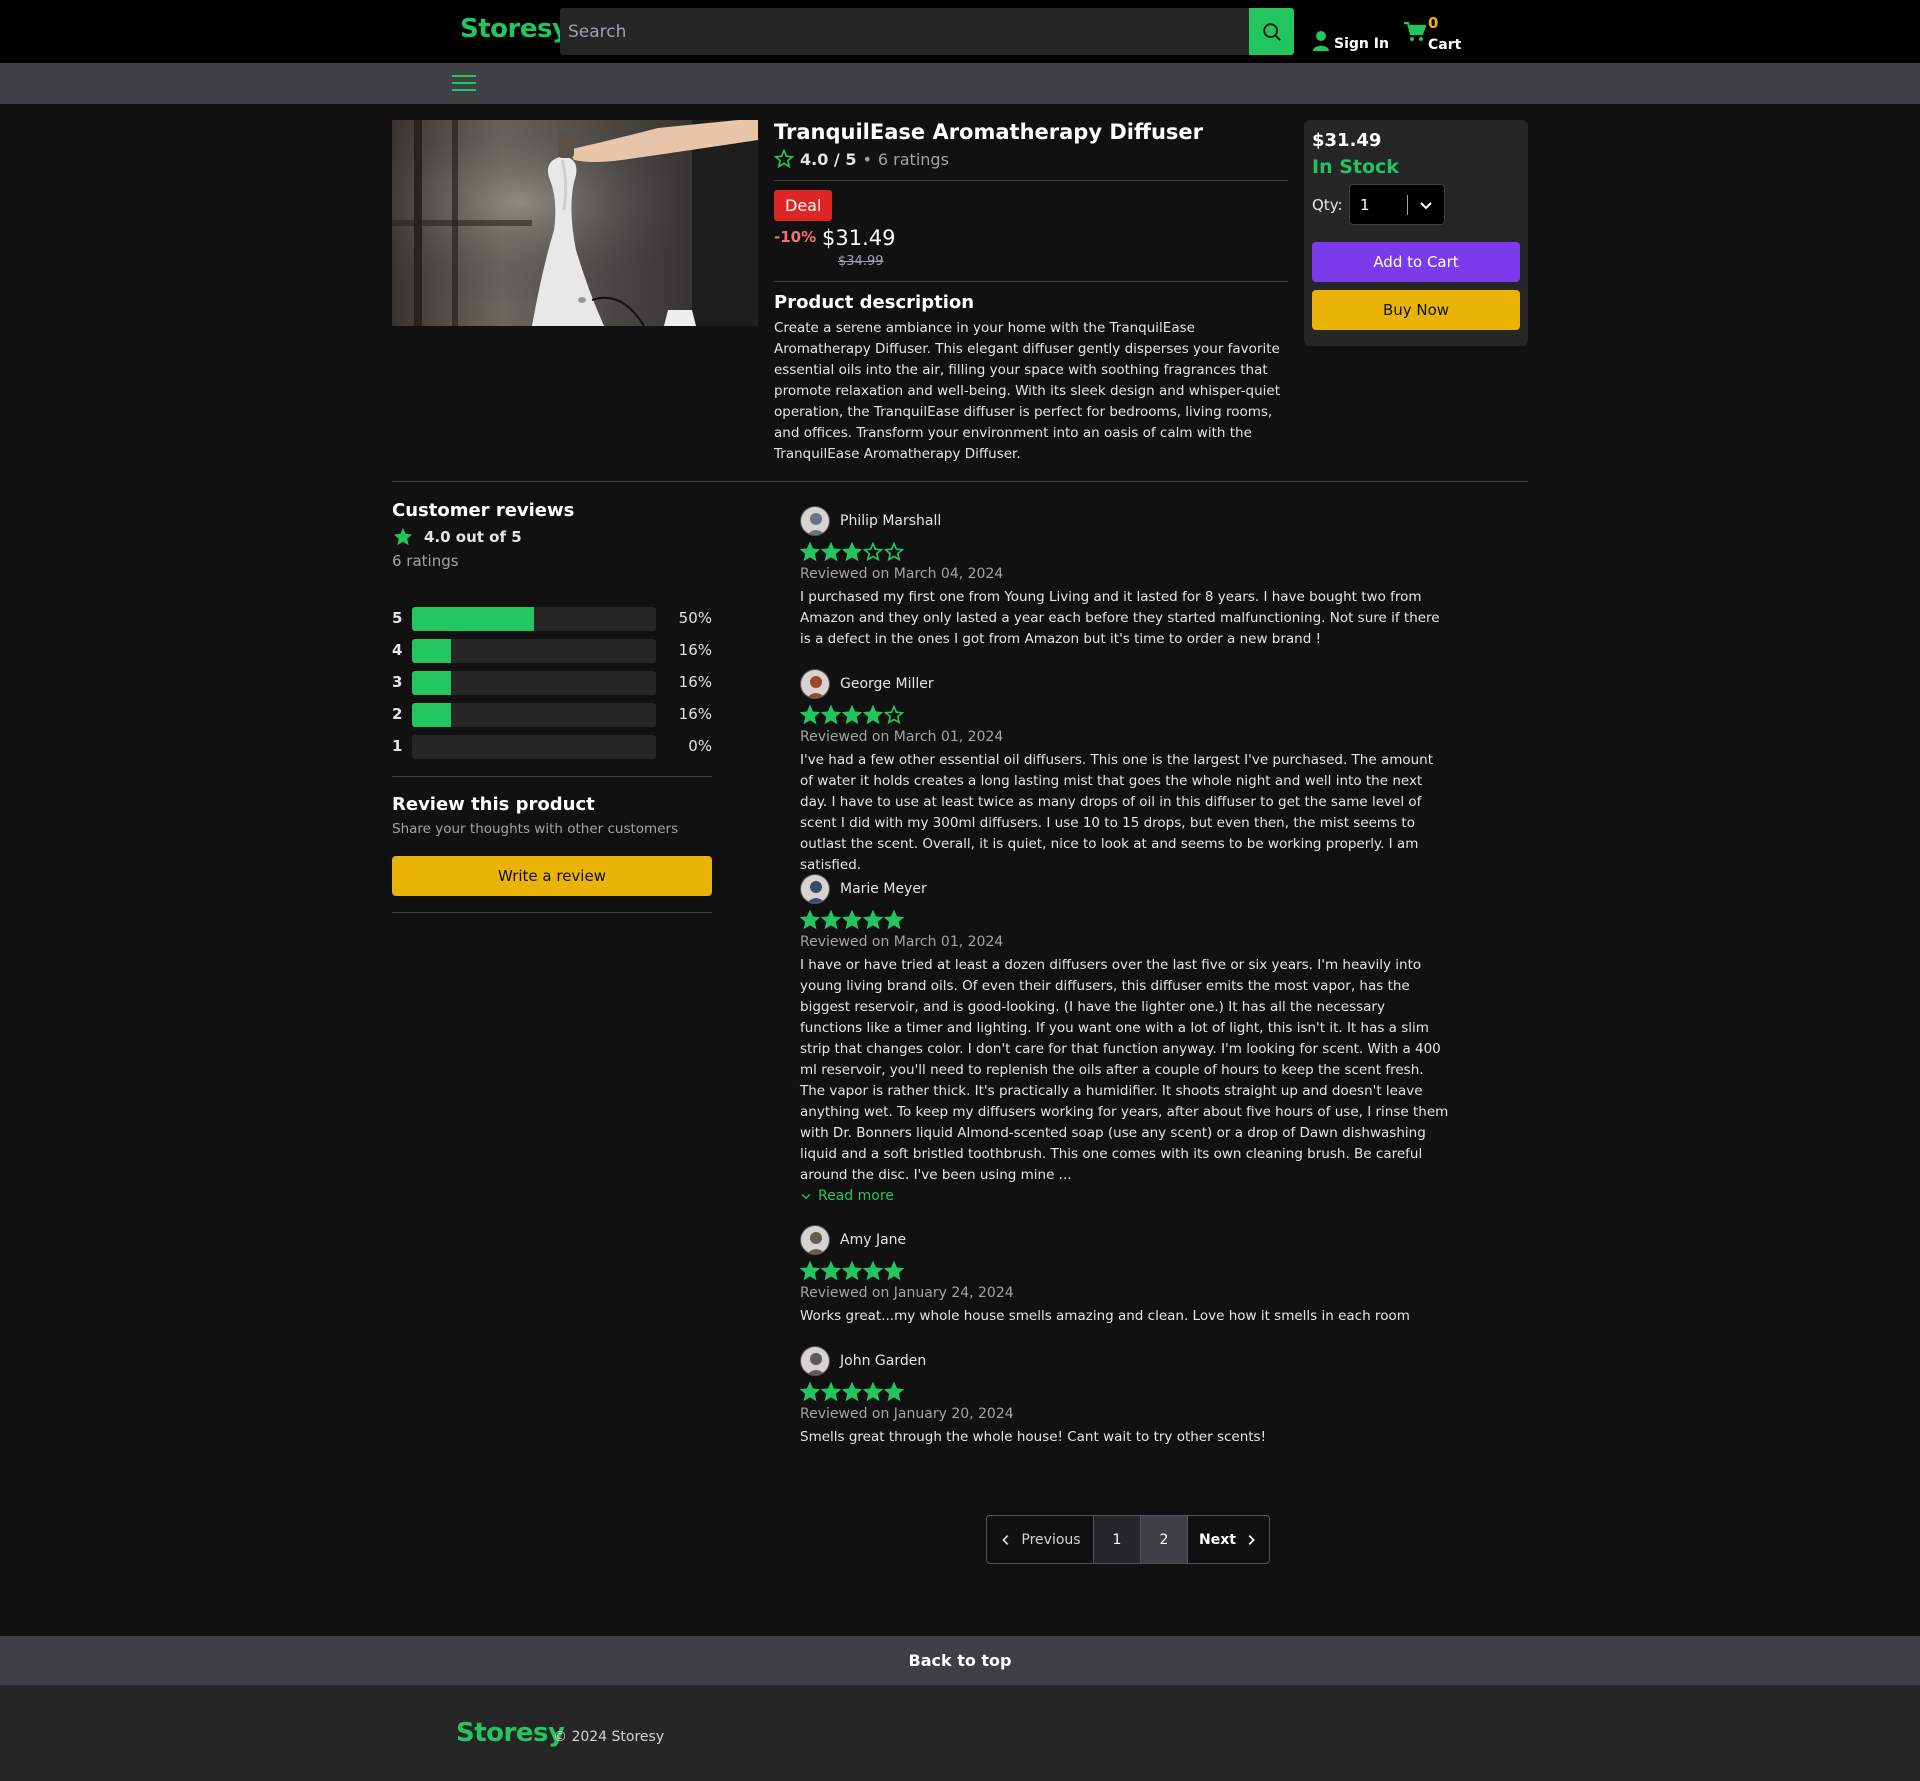 The height and width of the screenshot is (1781, 1920). Describe the element at coordinates (552, 619) in the screenshot. I see `rating-bar-row: 5 50%` at that location.